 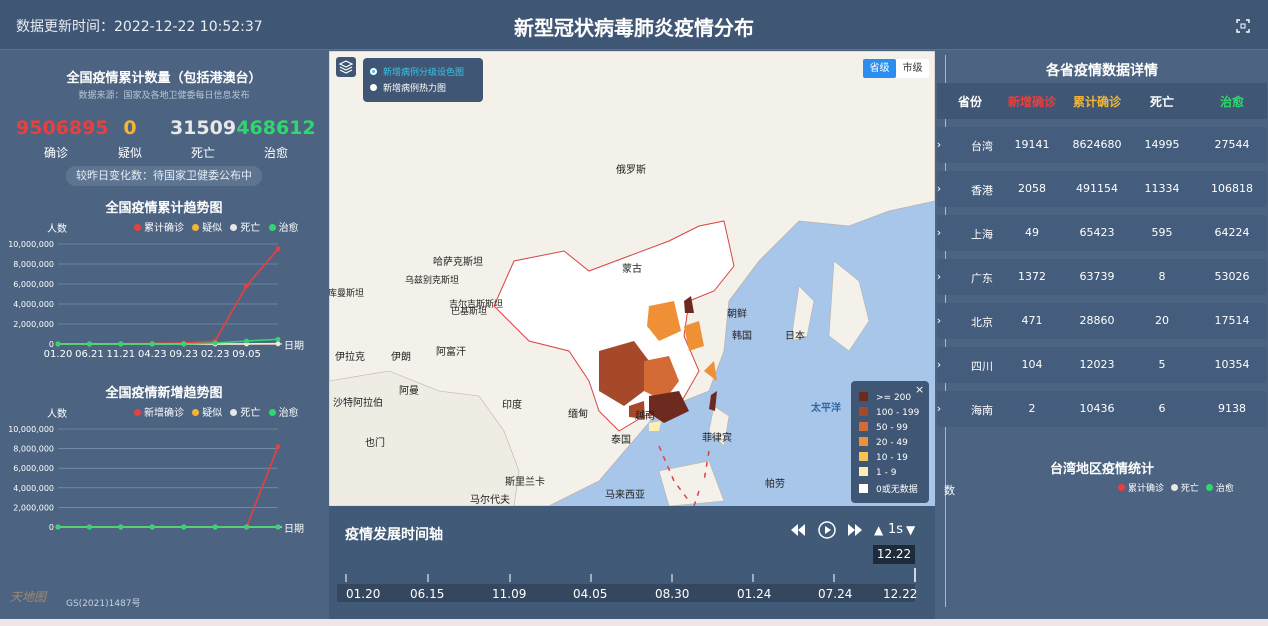 I want to click on radio-selected-icon, so click(x=373, y=71).